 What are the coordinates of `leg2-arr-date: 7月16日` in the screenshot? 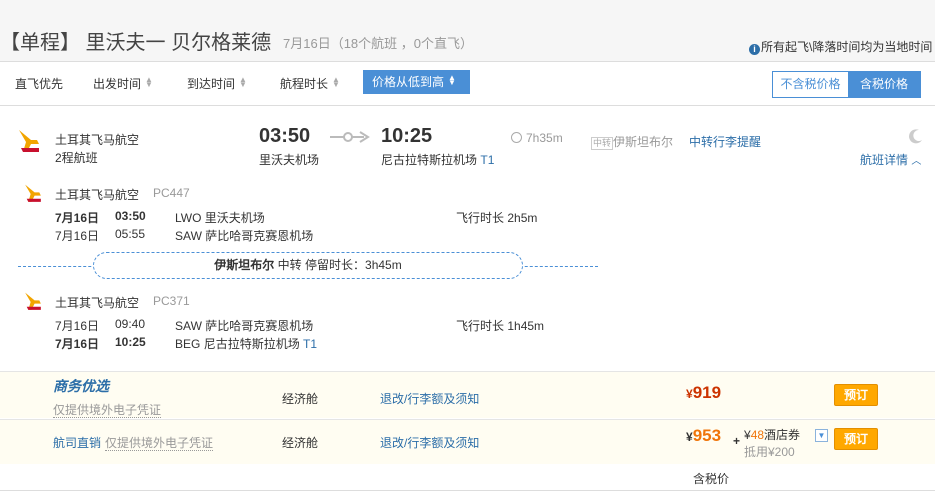 It's located at (77, 344).